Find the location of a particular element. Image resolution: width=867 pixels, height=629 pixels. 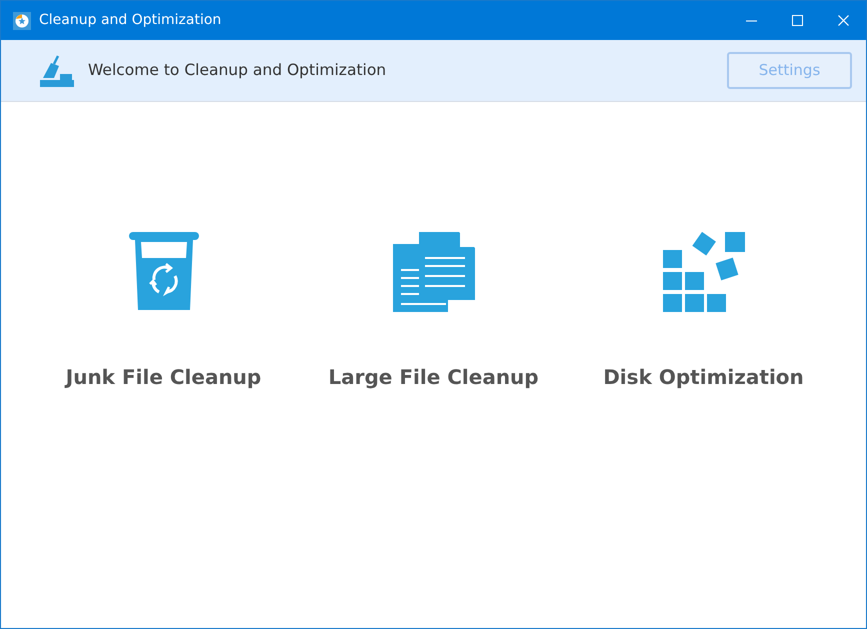

broom-icon is located at coordinates (57, 71).